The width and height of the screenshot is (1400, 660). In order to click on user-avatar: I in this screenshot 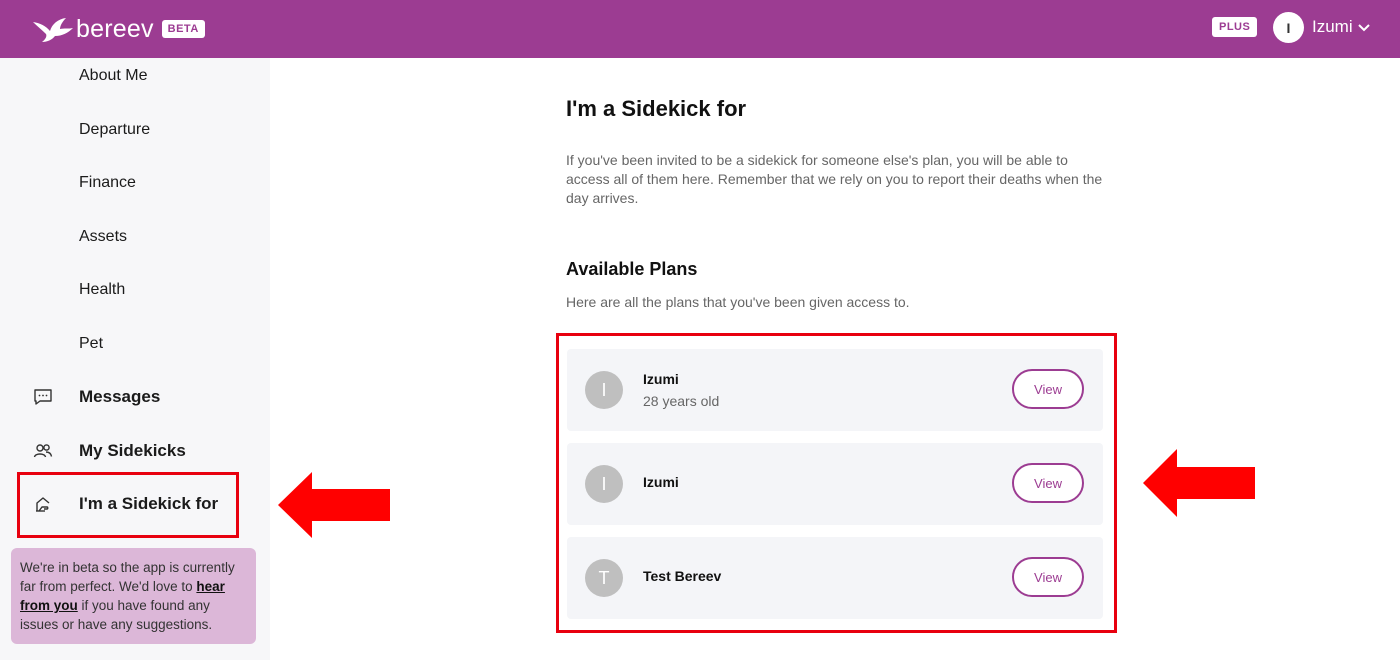, I will do `click(1288, 27)`.